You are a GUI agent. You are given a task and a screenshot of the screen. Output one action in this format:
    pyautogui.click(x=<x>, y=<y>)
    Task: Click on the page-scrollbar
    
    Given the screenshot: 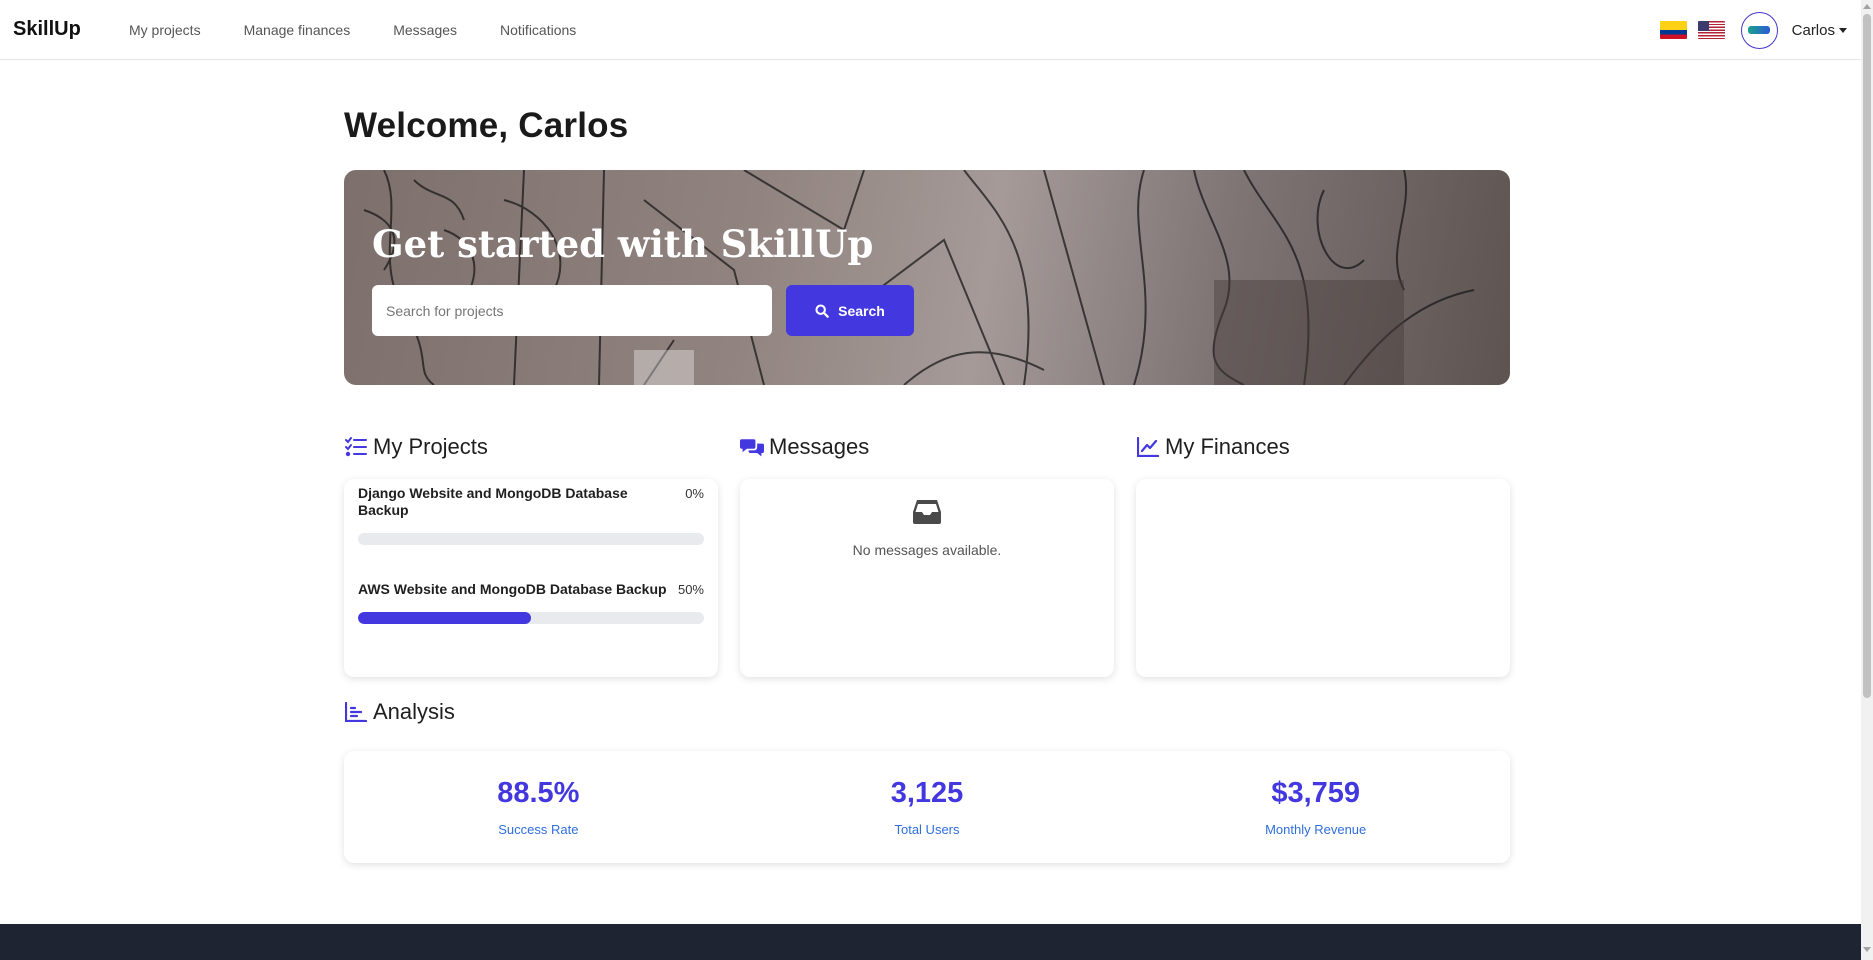 What is the action you would take?
    pyautogui.click(x=1867, y=480)
    